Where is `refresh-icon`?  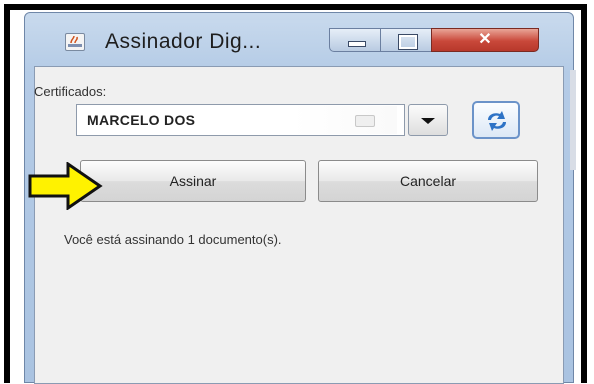 refresh-icon is located at coordinates (497, 121).